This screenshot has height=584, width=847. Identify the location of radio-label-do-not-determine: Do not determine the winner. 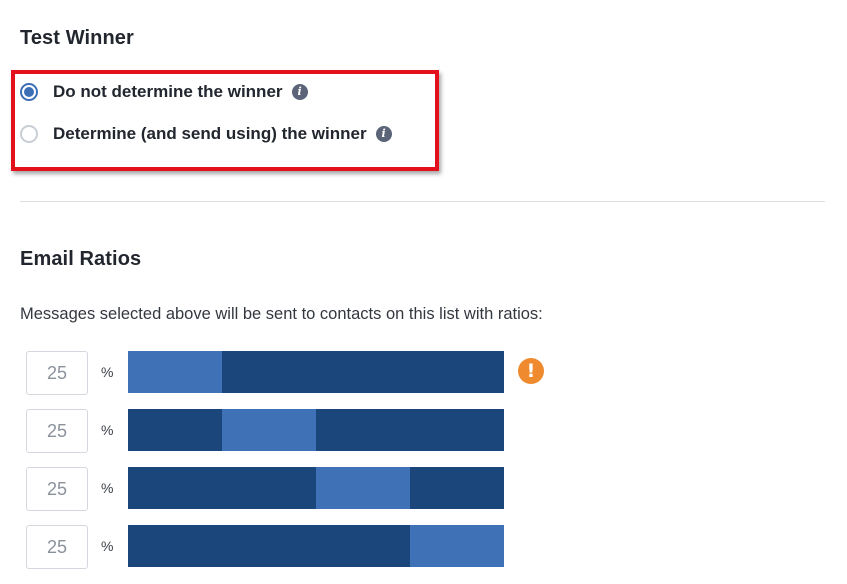
(168, 92).